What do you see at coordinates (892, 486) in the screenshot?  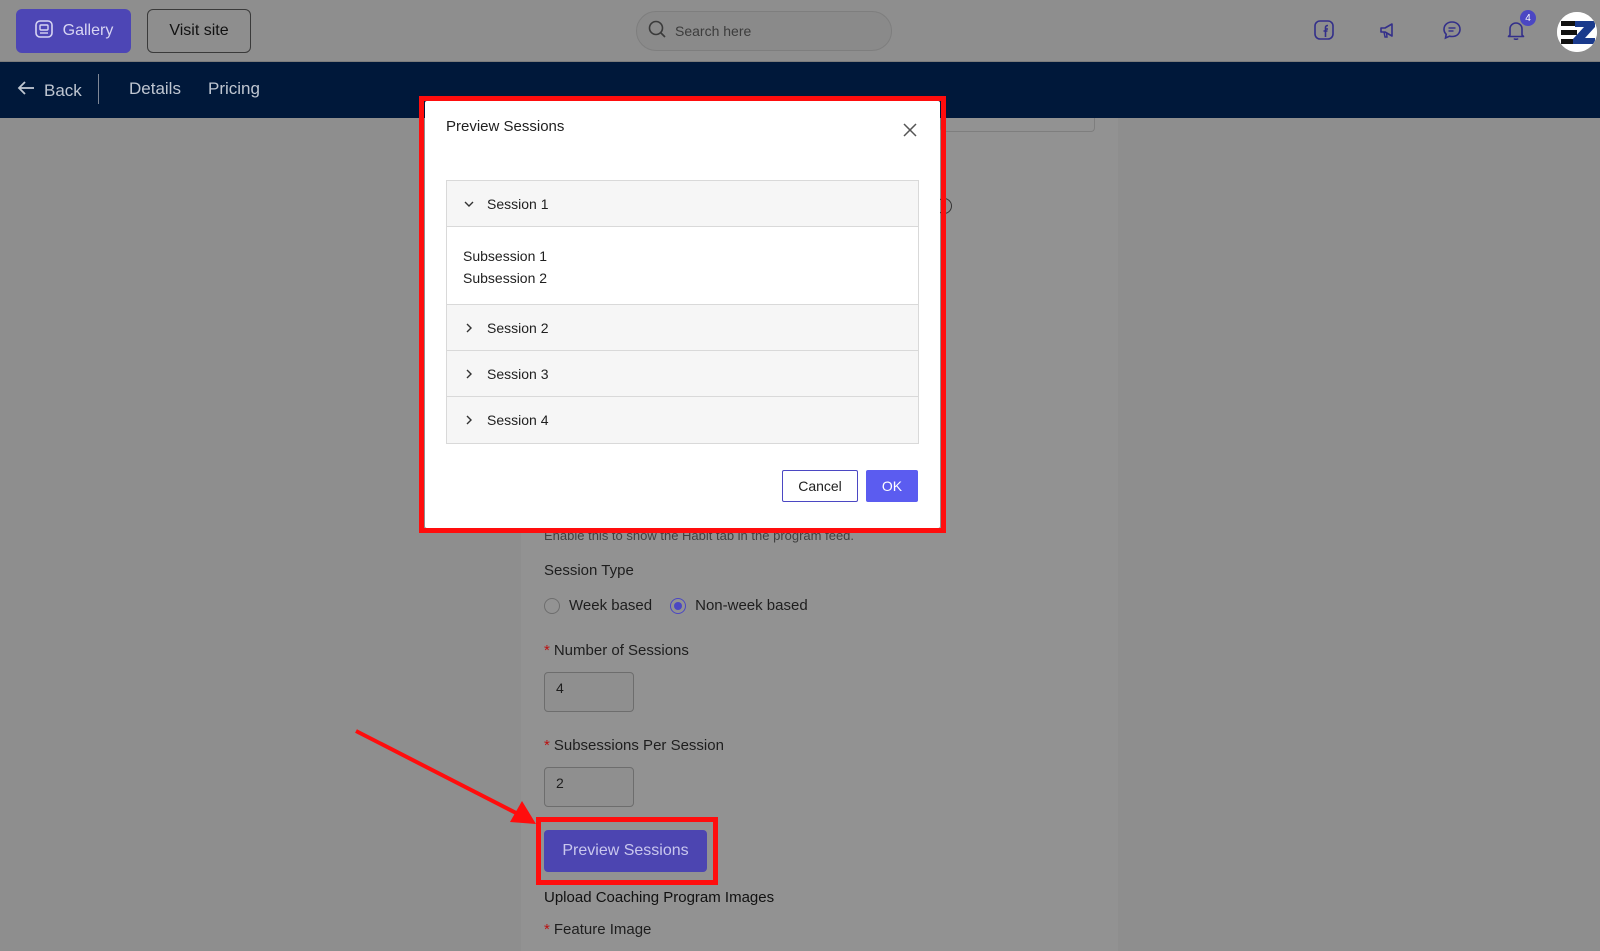 I see `ok-button: OK` at bounding box center [892, 486].